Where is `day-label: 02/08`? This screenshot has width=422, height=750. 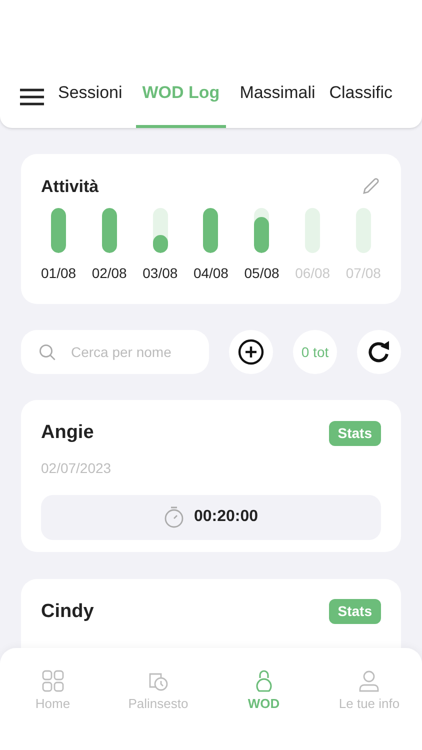 day-label: 02/08 is located at coordinates (109, 273).